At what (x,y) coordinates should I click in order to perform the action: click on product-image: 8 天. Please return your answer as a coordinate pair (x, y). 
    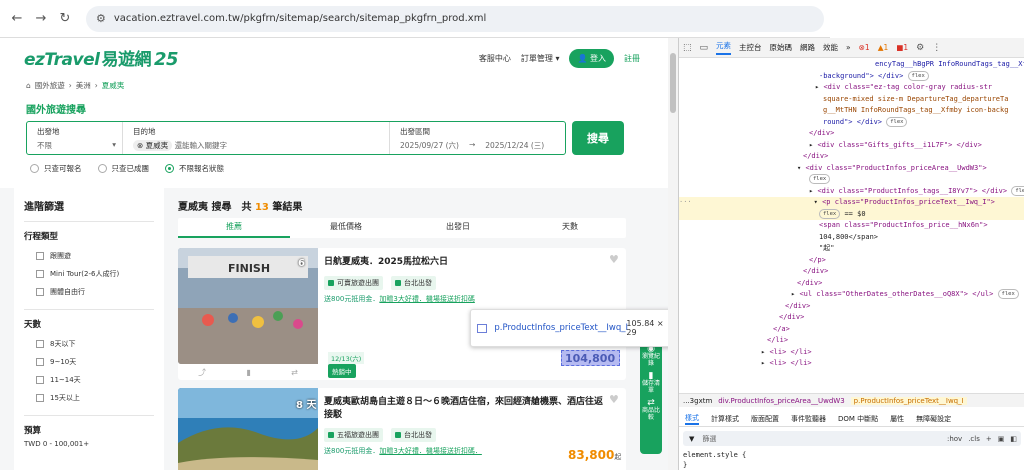
    Looking at the image, I should click on (248, 429).